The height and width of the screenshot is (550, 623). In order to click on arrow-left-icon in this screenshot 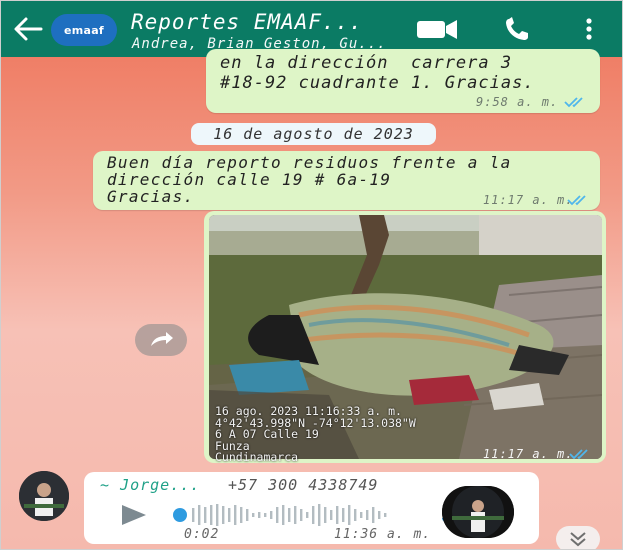, I will do `click(28, 29)`.